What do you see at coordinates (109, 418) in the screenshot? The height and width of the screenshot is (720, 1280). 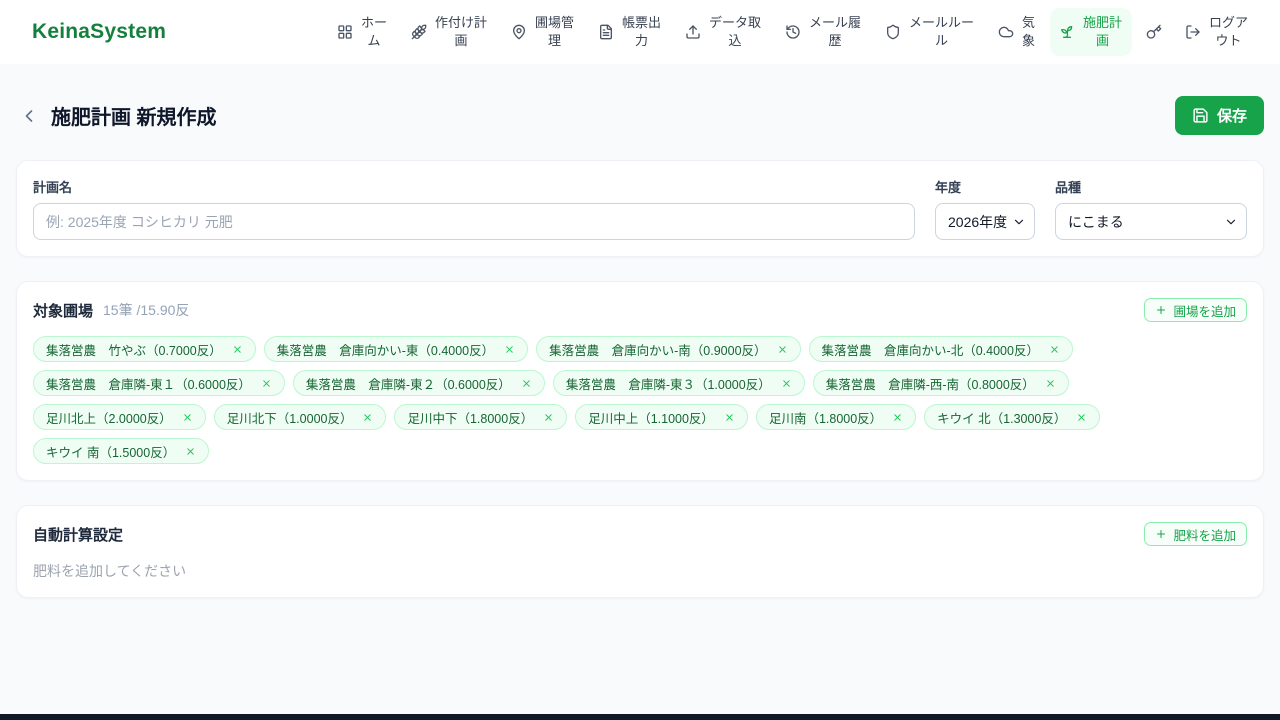 I see `field-chip-label: 足川北上（2.0000反）` at bounding box center [109, 418].